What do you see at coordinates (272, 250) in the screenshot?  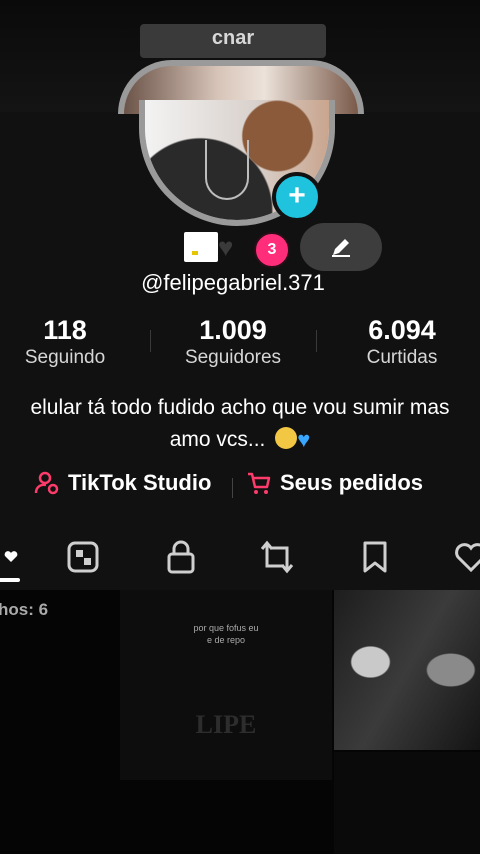 I see `notification-badge: 3` at bounding box center [272, 250].